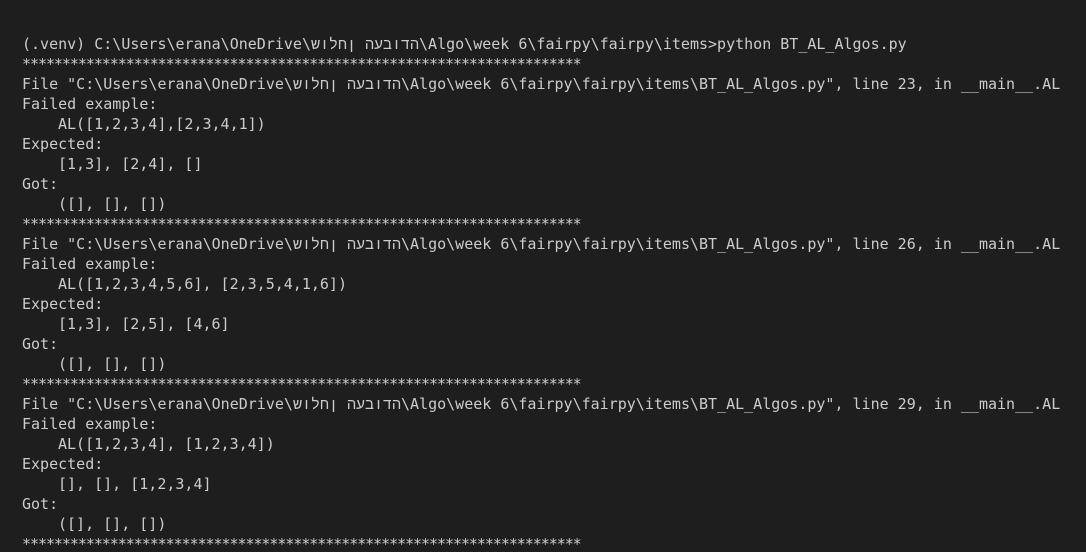  I want to click on failed-example-code: AL([1,2,3,4], [1,2,3,4]), so click(166, 444).